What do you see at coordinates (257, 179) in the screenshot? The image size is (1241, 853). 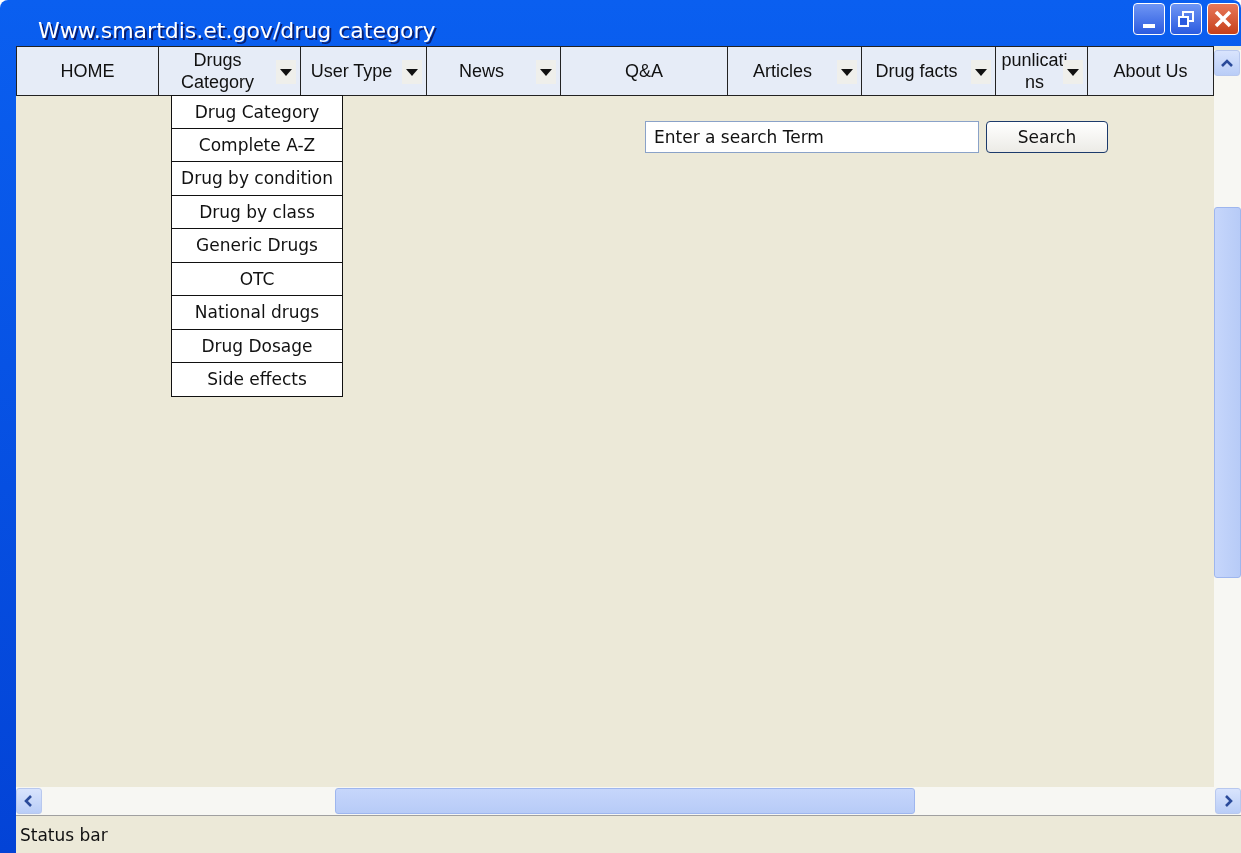 I see `menu-item: Drug by condition` at bounding box center [257, 179].